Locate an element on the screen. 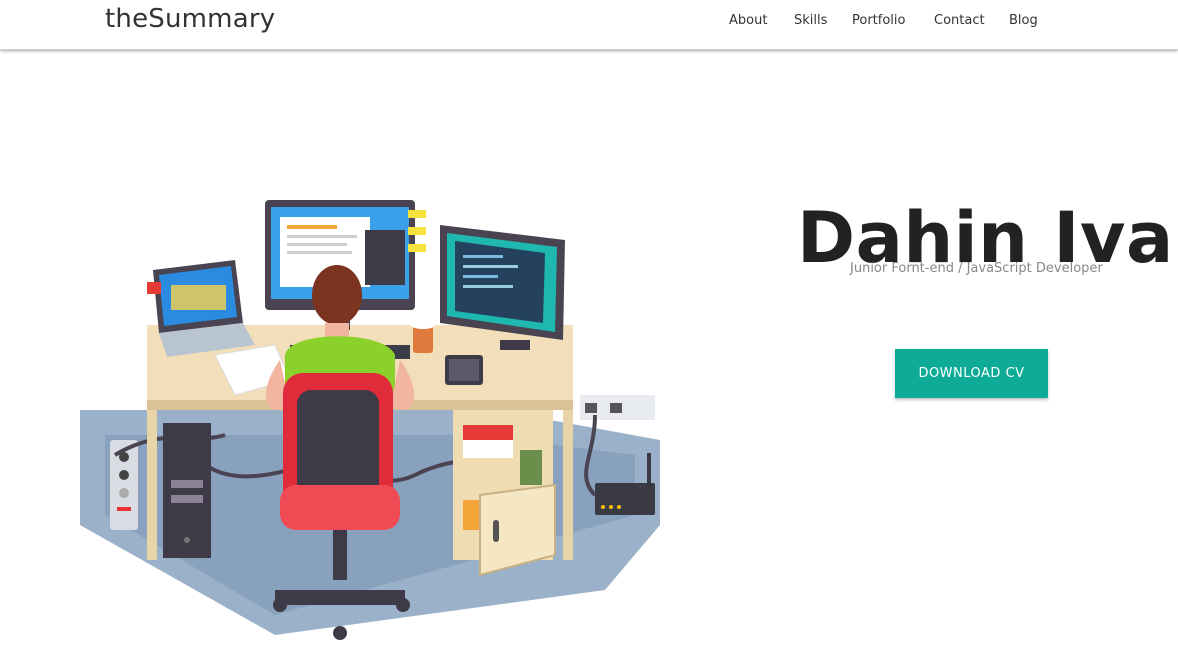 This screenshot has width=1178, height=658. nav-link-skills: Skills is located at coordinates (810, 20).